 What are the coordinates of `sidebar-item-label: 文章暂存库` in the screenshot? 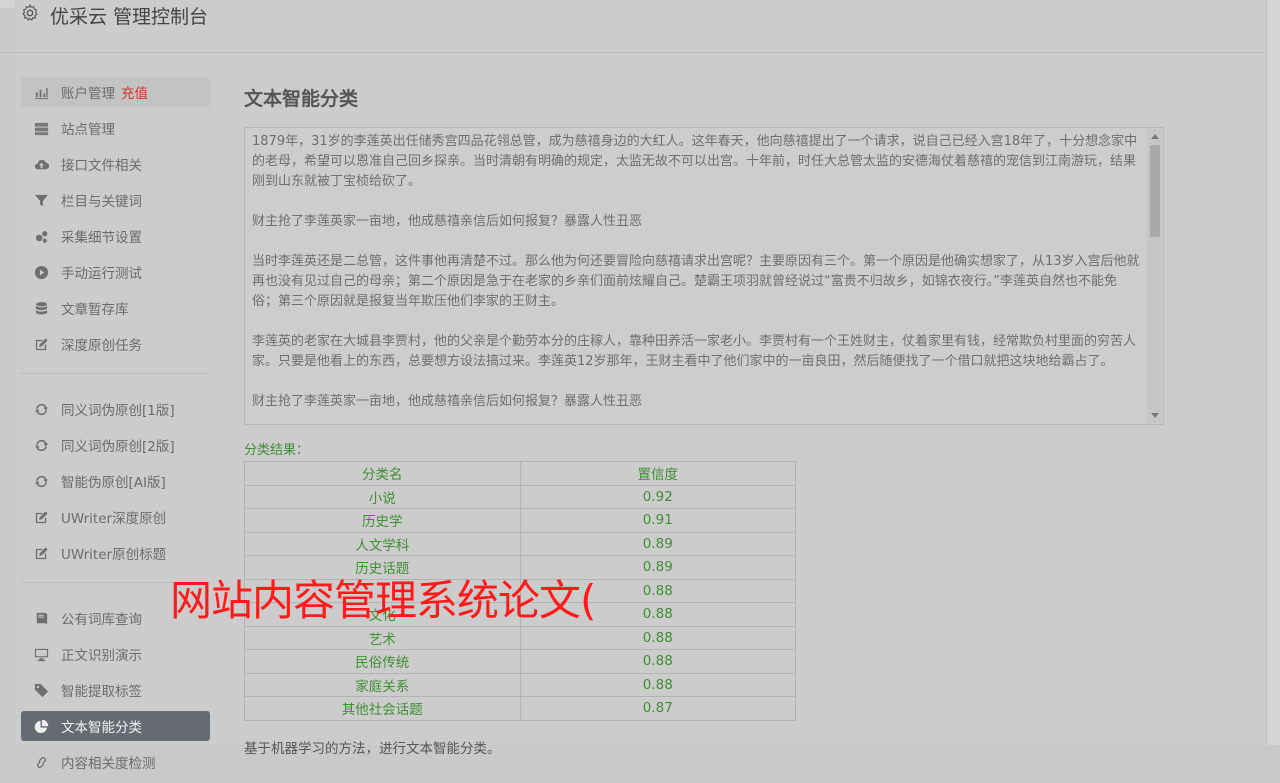 It's located at (95, 310).